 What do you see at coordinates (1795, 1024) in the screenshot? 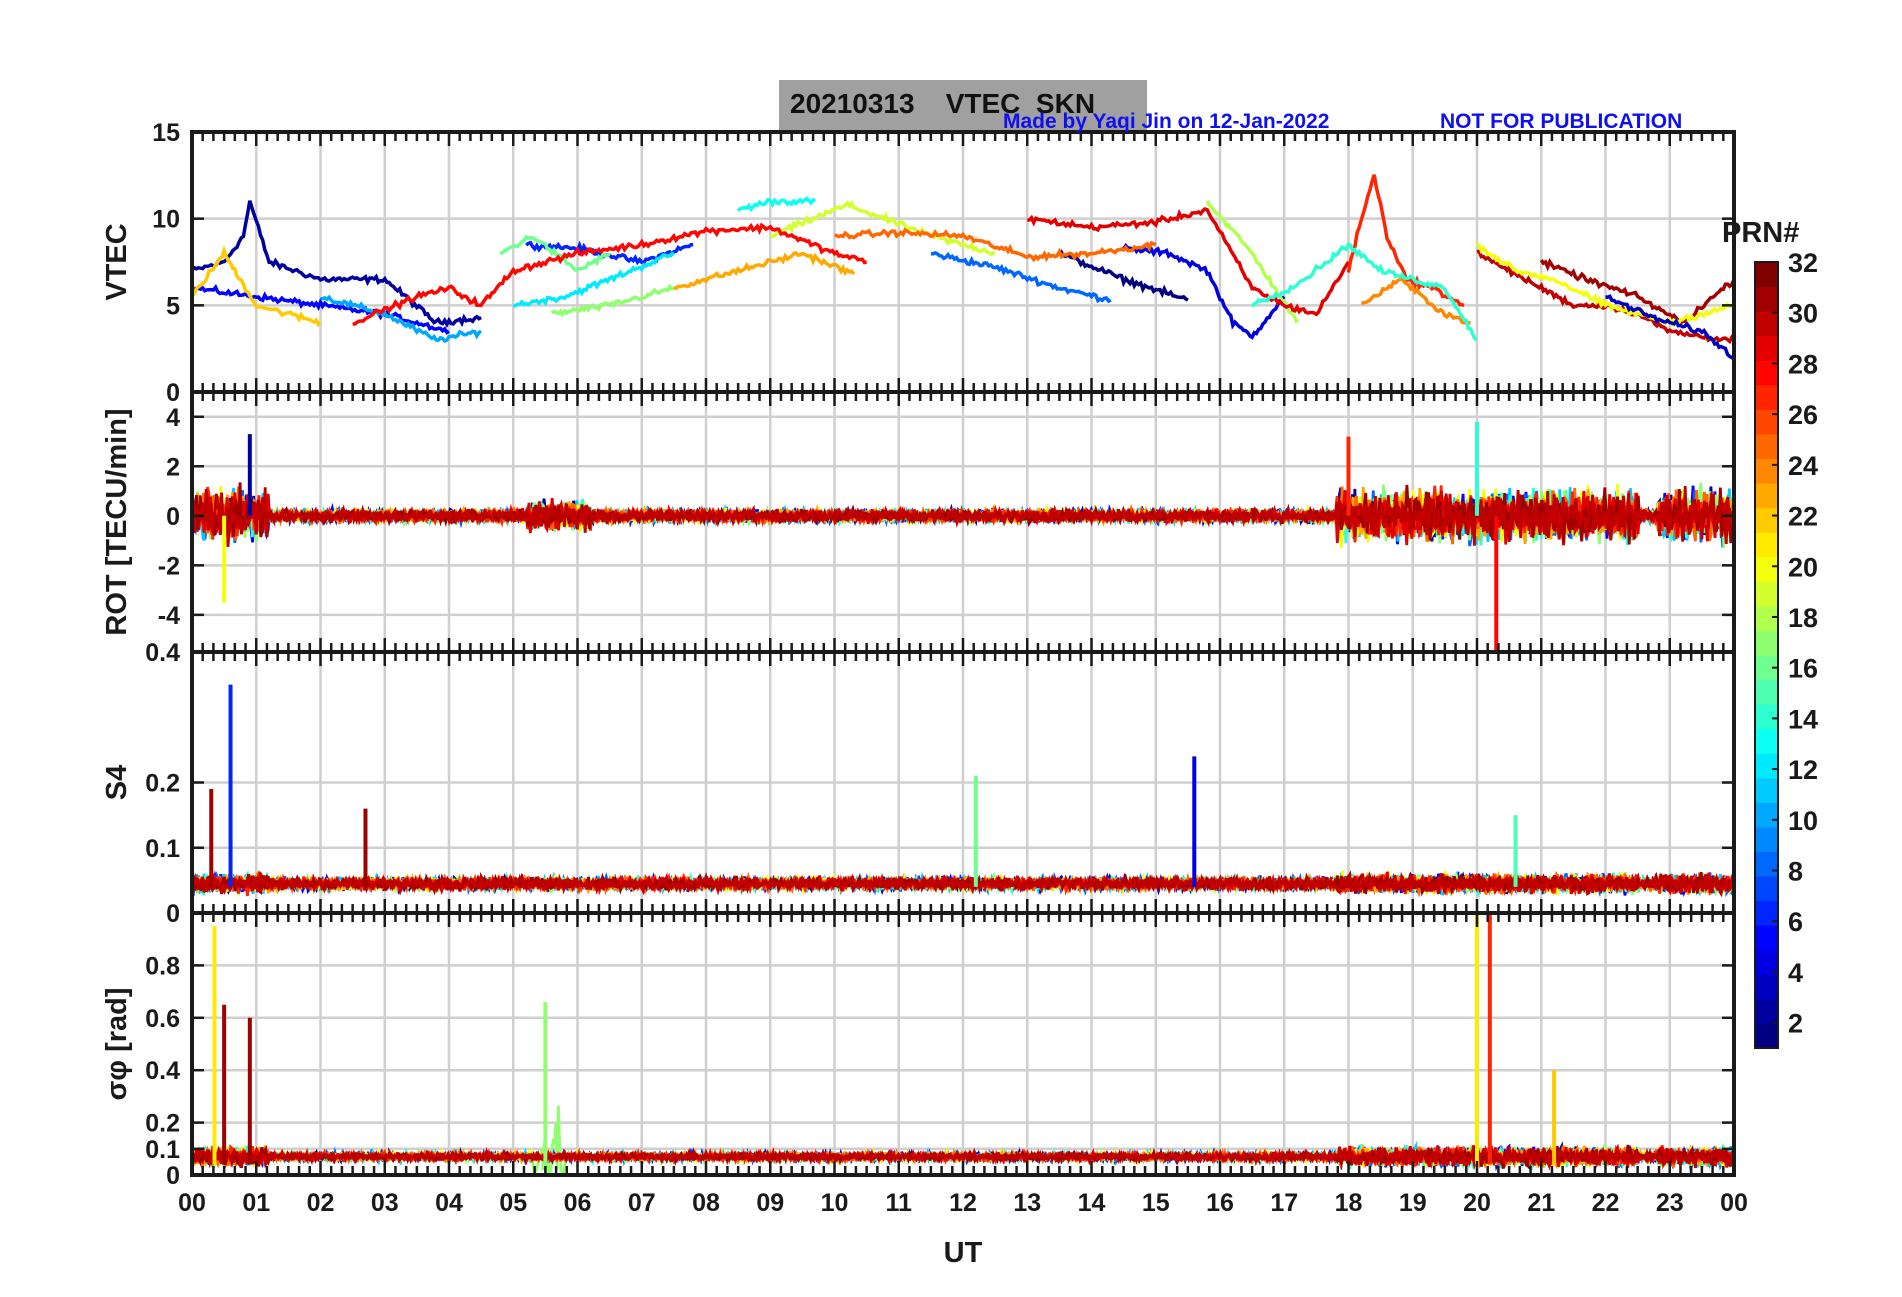
I see `colorbar-tick-label: 2` at bounding box center [1795, 1024].